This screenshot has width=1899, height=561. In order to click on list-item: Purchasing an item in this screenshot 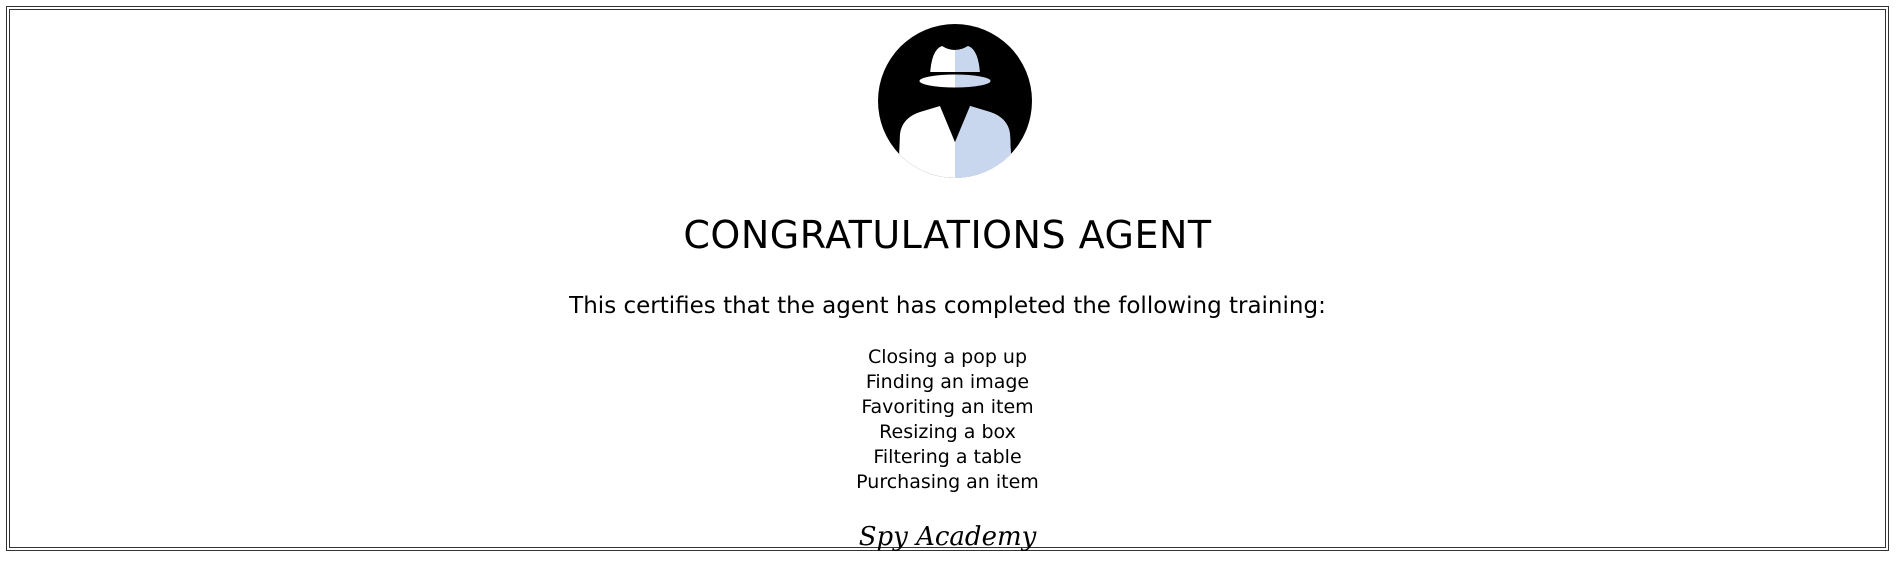, I will do `click(947, 482)`.